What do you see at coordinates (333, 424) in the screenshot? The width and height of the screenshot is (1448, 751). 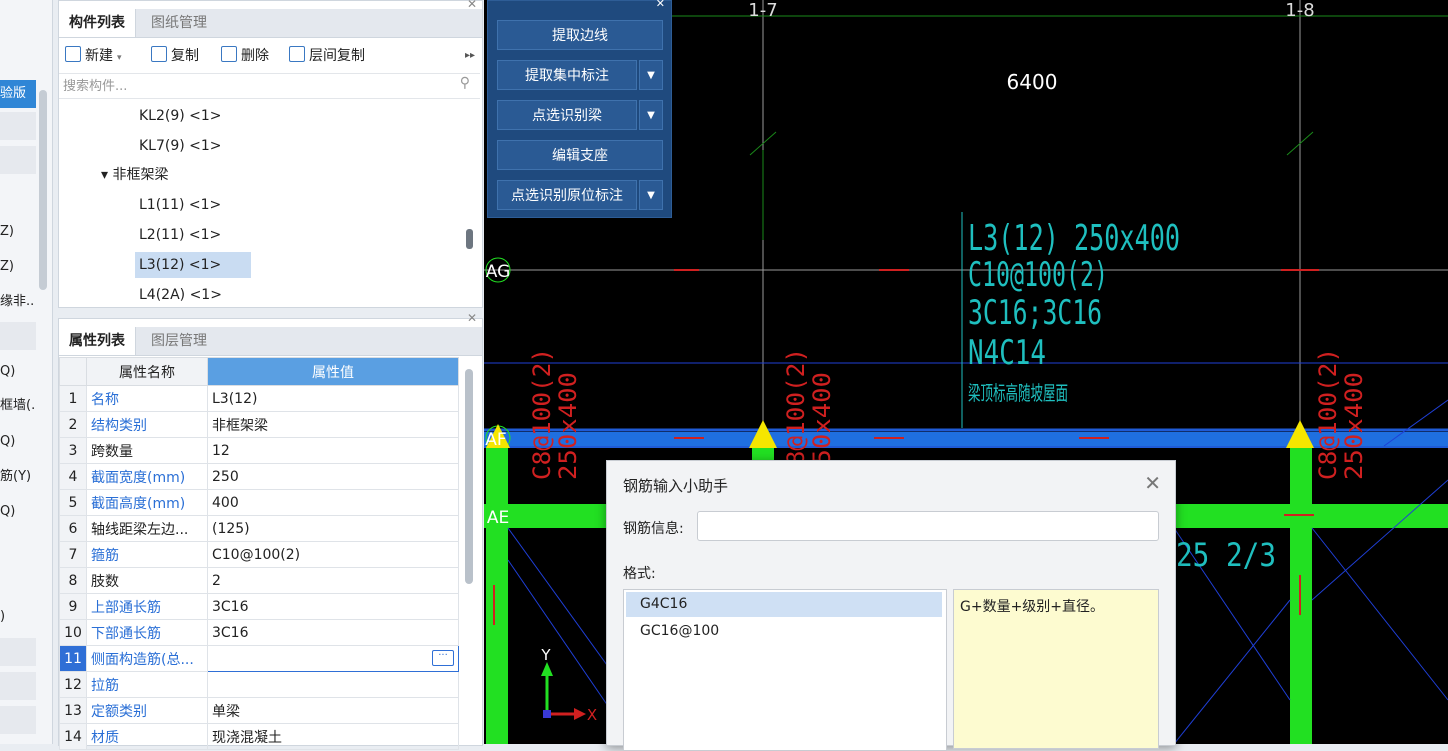 I see `attribute-value: 非框架梁` at bounding box center [333, 424].